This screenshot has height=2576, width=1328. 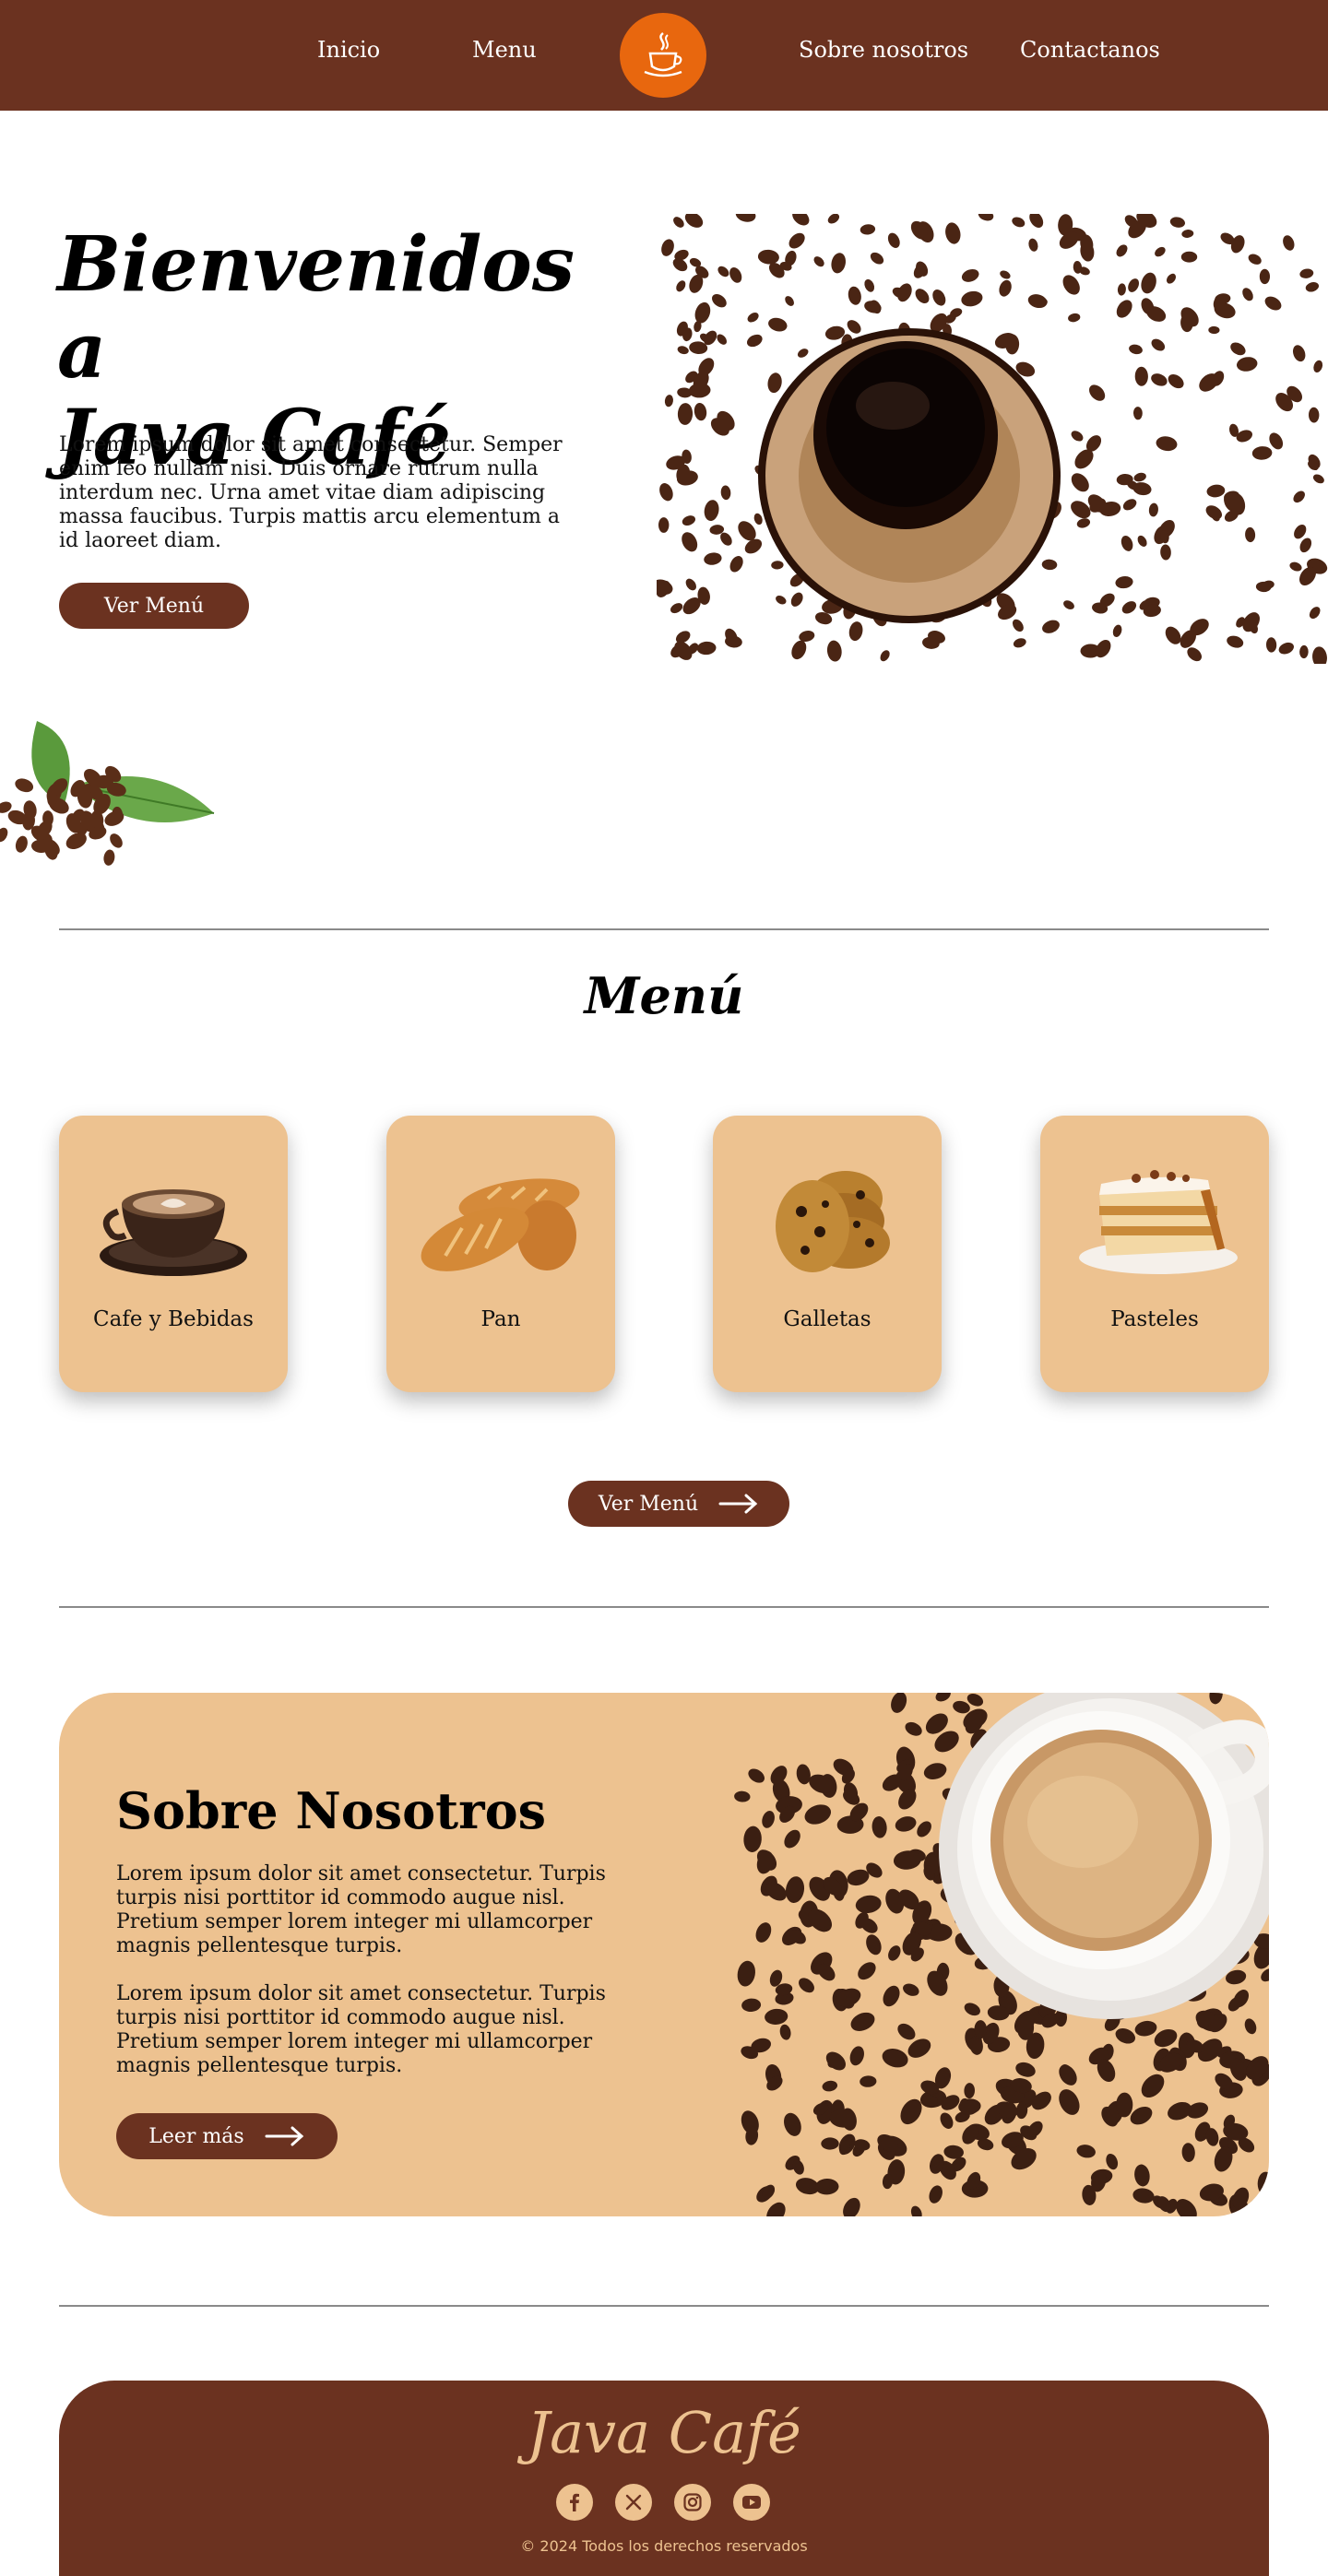 I want to click on copyright-text: © 2024 Todos los derechos reservados, so click(x=664, y=2546).